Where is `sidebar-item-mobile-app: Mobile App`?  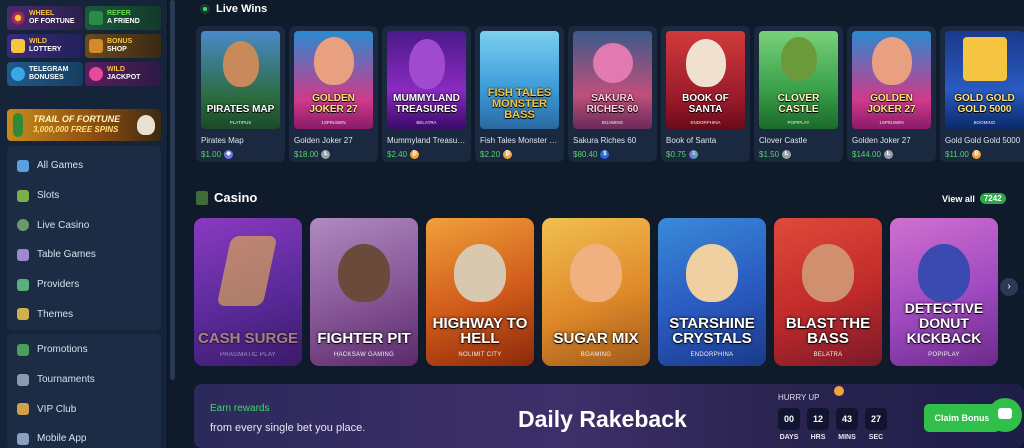 sidebar-item-mobile-app: Mobile App is located at coordinates (84, 436).